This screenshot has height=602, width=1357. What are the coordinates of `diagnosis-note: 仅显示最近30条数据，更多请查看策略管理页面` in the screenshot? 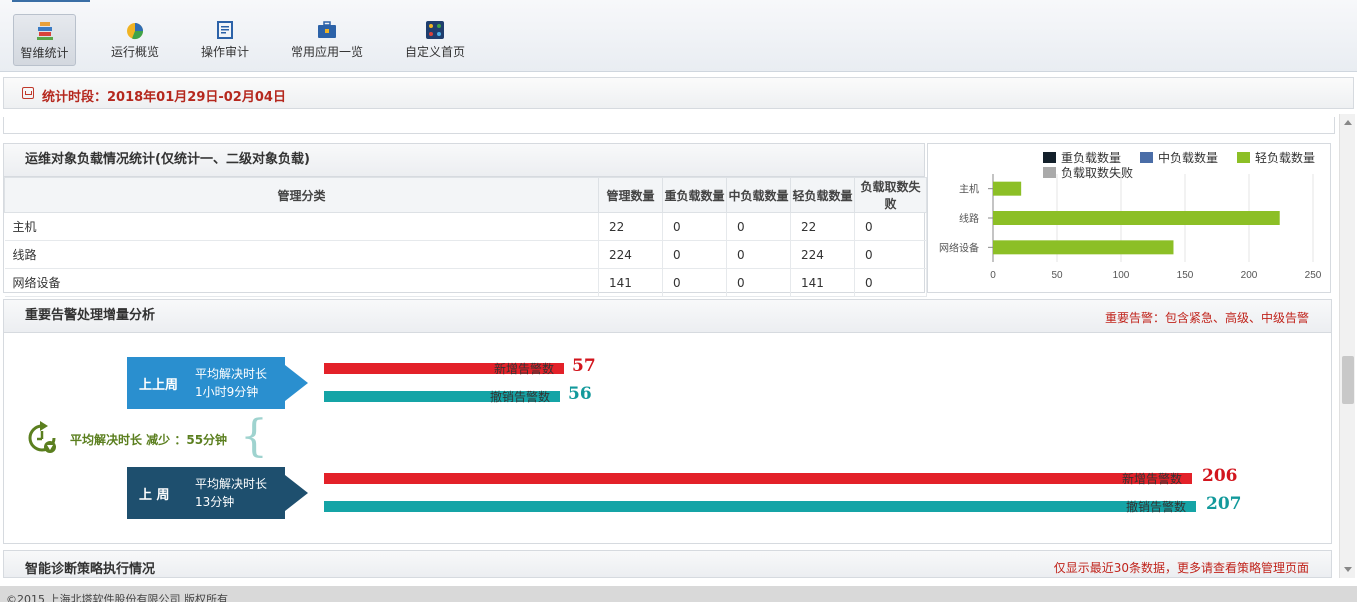 It's located at (1181, 568).